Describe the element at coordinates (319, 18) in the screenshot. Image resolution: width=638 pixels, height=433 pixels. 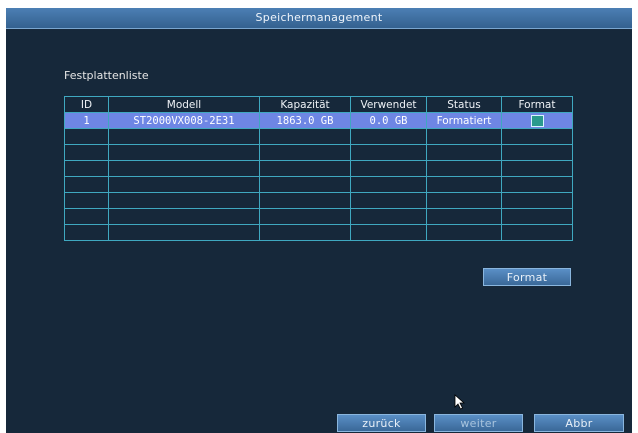
I see `window-title: Speichermanagement` at that location.